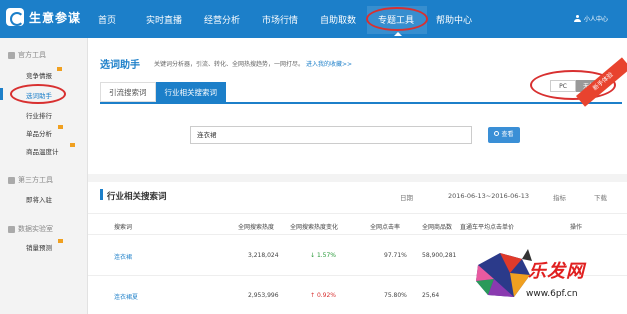 The height and width of the screenshot is (314, 627). I want to click on search-button: 查看, so click(504, 135).